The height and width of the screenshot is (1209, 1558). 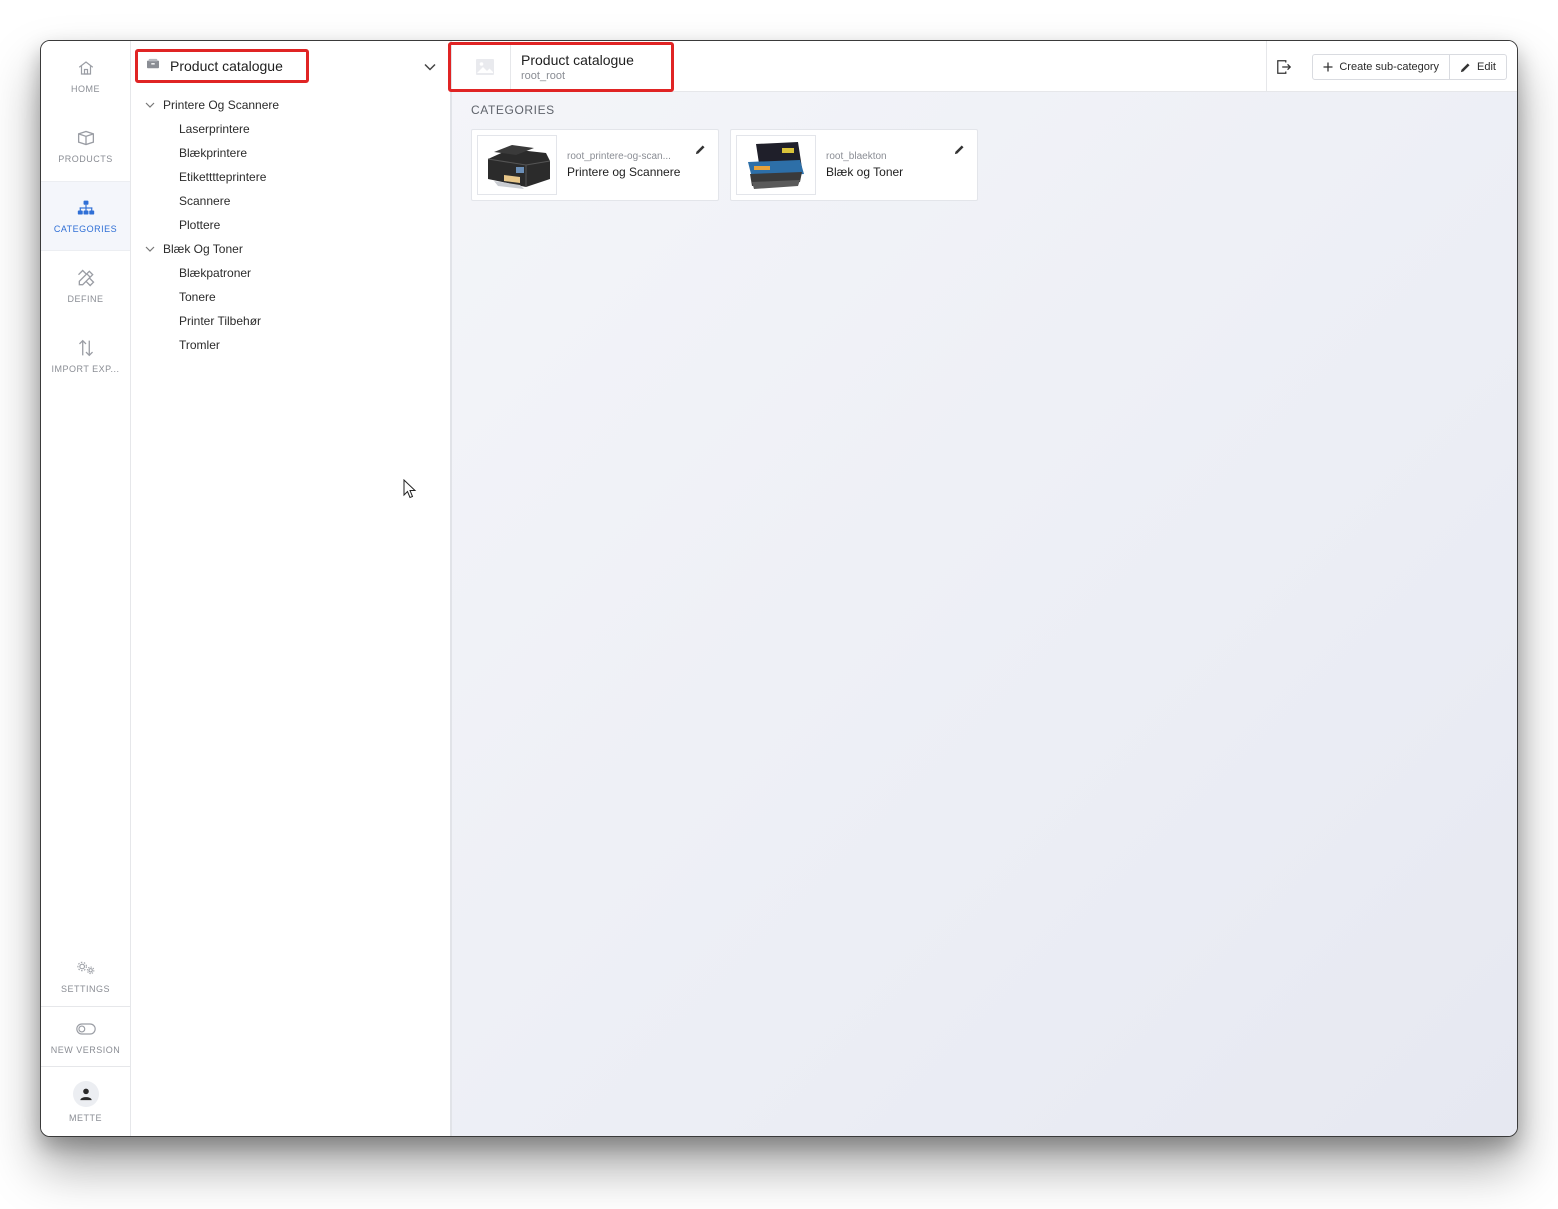 I want to click on toggle-icon, so click(x=85, y=1029).